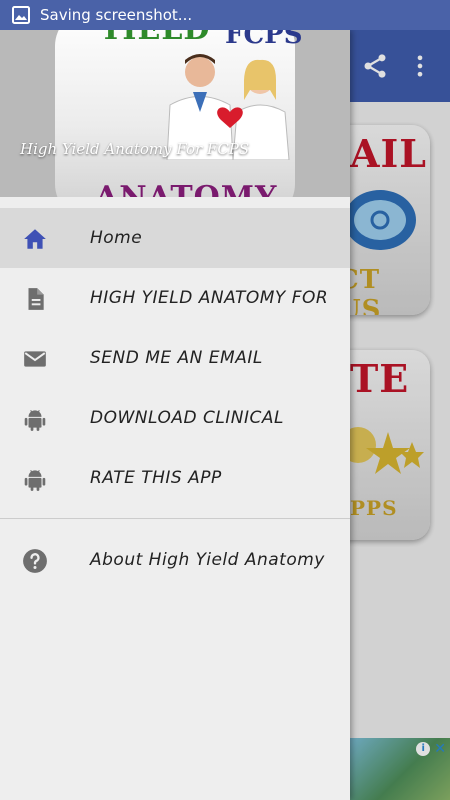 Image resolution: width=450 pixels, height=800 pixels. What do you see at coordinates (178, 113) in the screenshot?
I see `header-logo-card: YIELD FCPS ANATOMY` at bounding box center [178, 113].